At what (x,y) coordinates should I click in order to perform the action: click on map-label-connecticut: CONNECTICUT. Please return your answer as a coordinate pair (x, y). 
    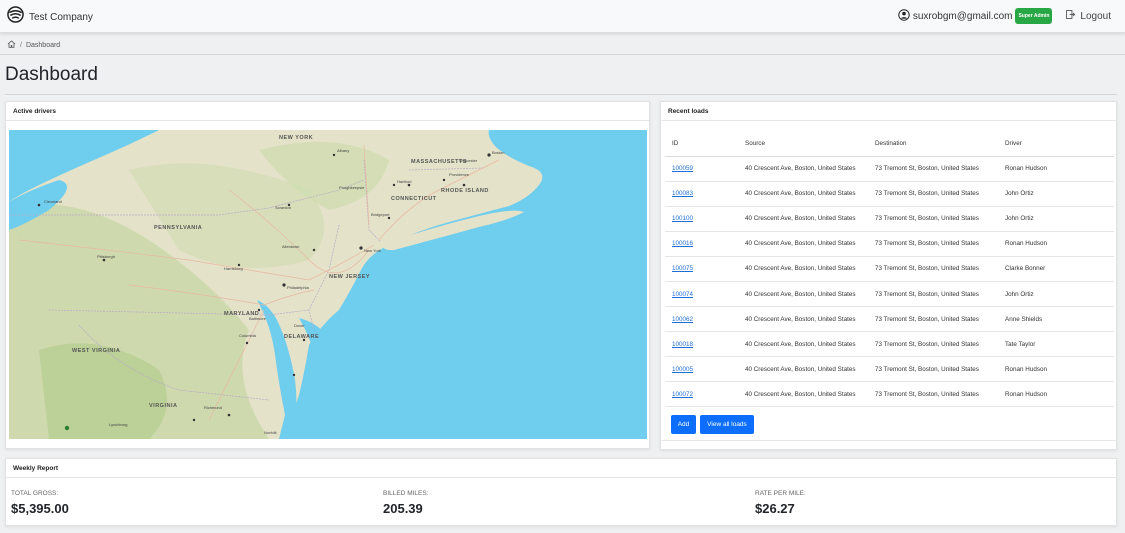
    Looking at the image, I should click on (414, 199).